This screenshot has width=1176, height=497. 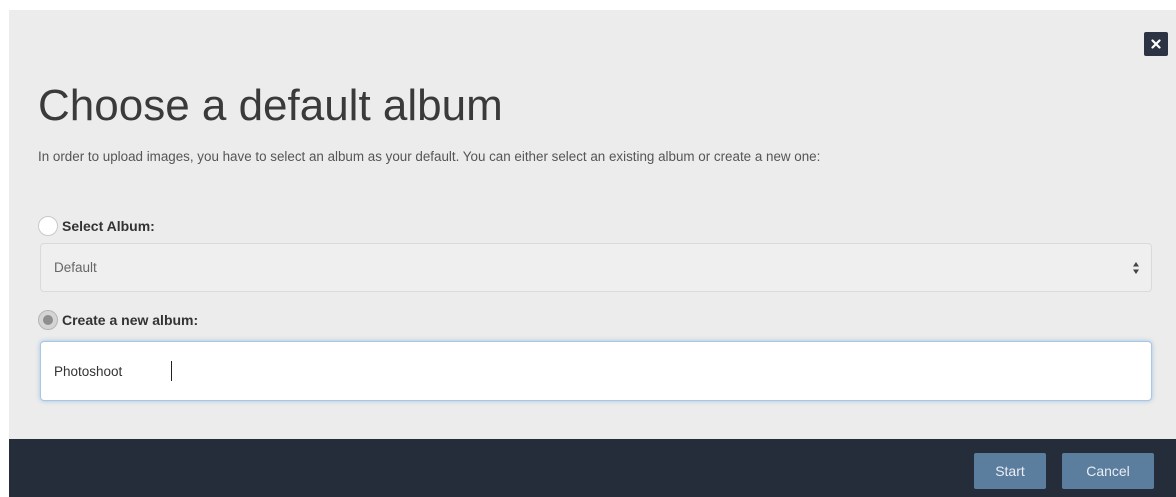 I want to click on cancel-button: Cancel, so click(x=1108, y=471).